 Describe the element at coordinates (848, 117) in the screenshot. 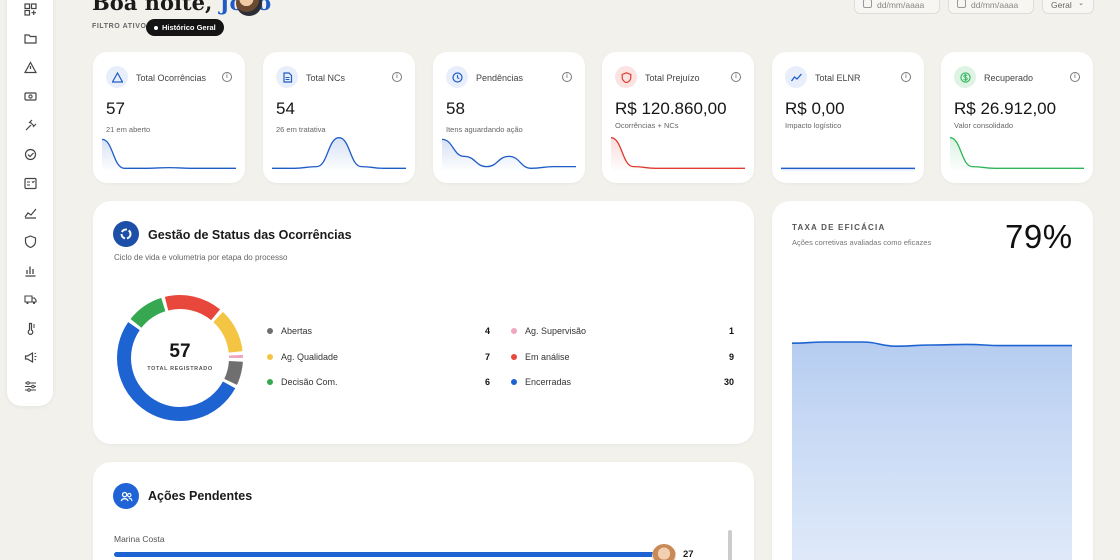

I see `kpi-card: Total ELNR i R$ 0,00 Impacto logístico` at that location.